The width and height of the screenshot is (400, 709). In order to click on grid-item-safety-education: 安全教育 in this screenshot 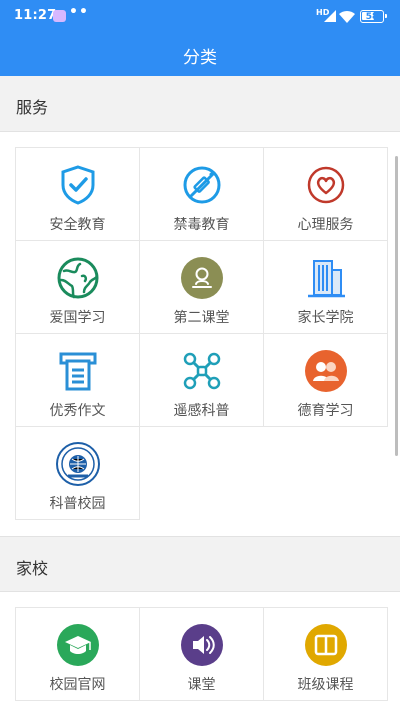, I will do `click(78, 194)`.